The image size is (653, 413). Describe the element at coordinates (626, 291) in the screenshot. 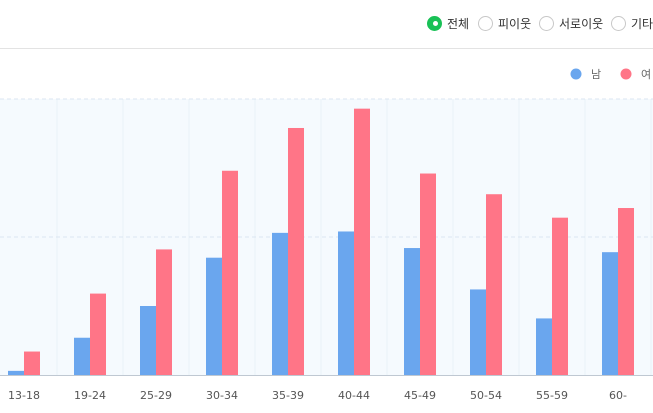

I see `bar-female-60-` at that location.